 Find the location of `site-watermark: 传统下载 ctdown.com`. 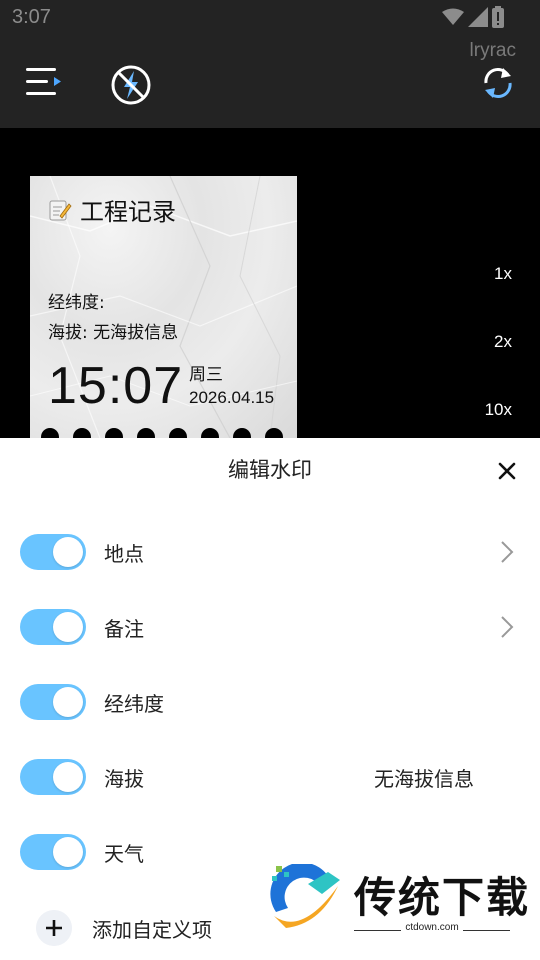

site-watermark: 传统下载 ctdown.com is located at coordinates (398, 902).